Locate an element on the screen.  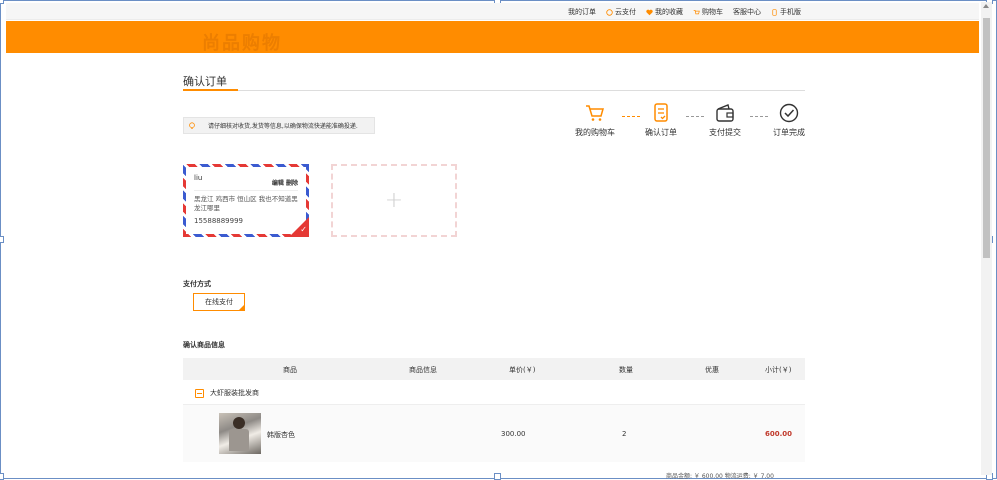
add-address-card: + is located at coordinates (394, 200).